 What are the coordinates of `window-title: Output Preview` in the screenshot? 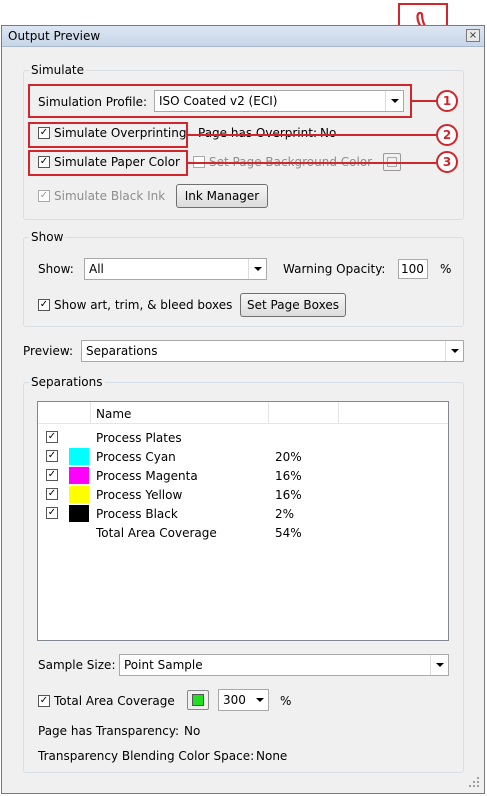 It's located at (54, 36).